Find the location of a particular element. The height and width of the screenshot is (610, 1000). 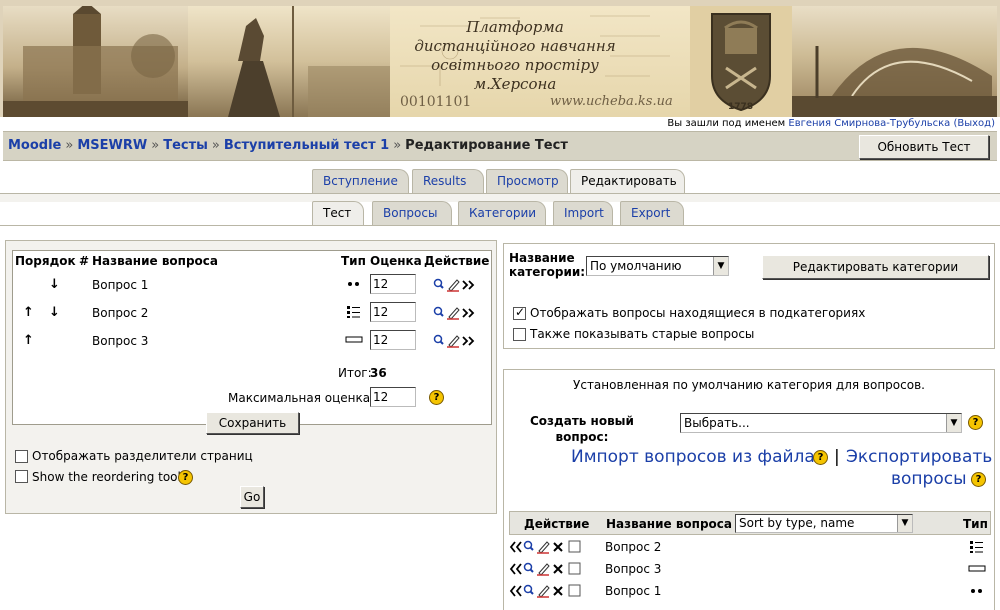

max-grade-input is located at coordinates (393, 397).